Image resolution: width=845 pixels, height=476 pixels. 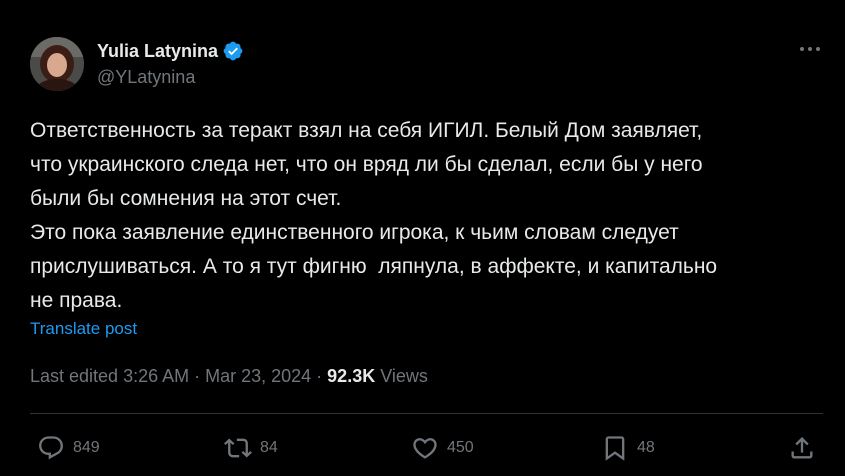 I want to click on divider, so click(x=426, y=413).